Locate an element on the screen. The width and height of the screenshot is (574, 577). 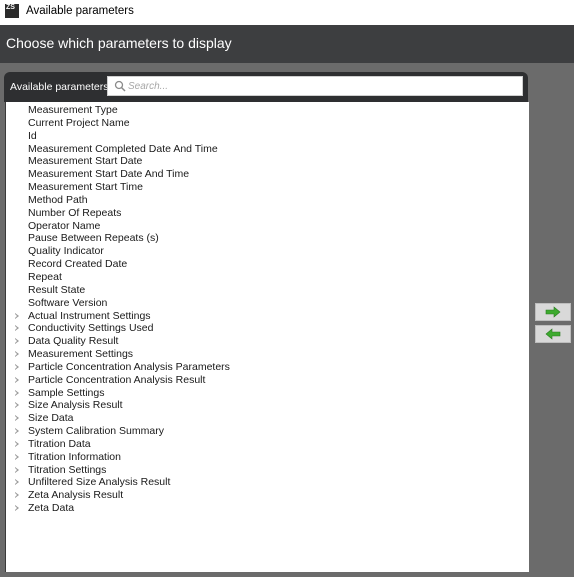
parameter-group-item: Titration Settings is located at coordinates (267, 470).